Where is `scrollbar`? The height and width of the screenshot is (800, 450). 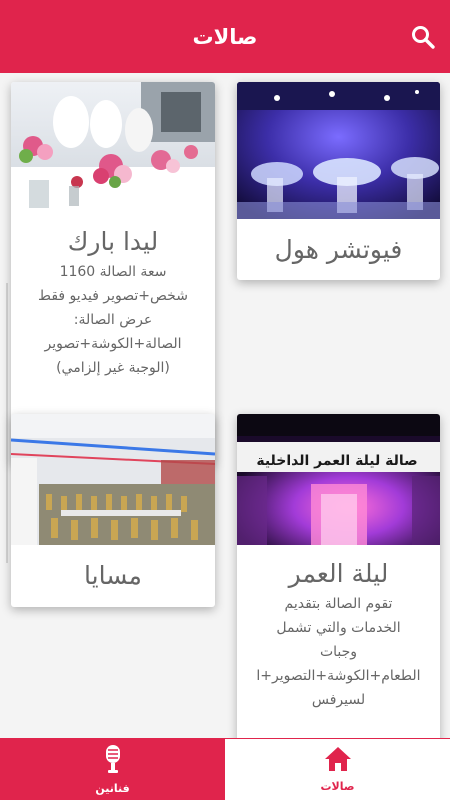 scrollbar is located at coordinates (7, 423).